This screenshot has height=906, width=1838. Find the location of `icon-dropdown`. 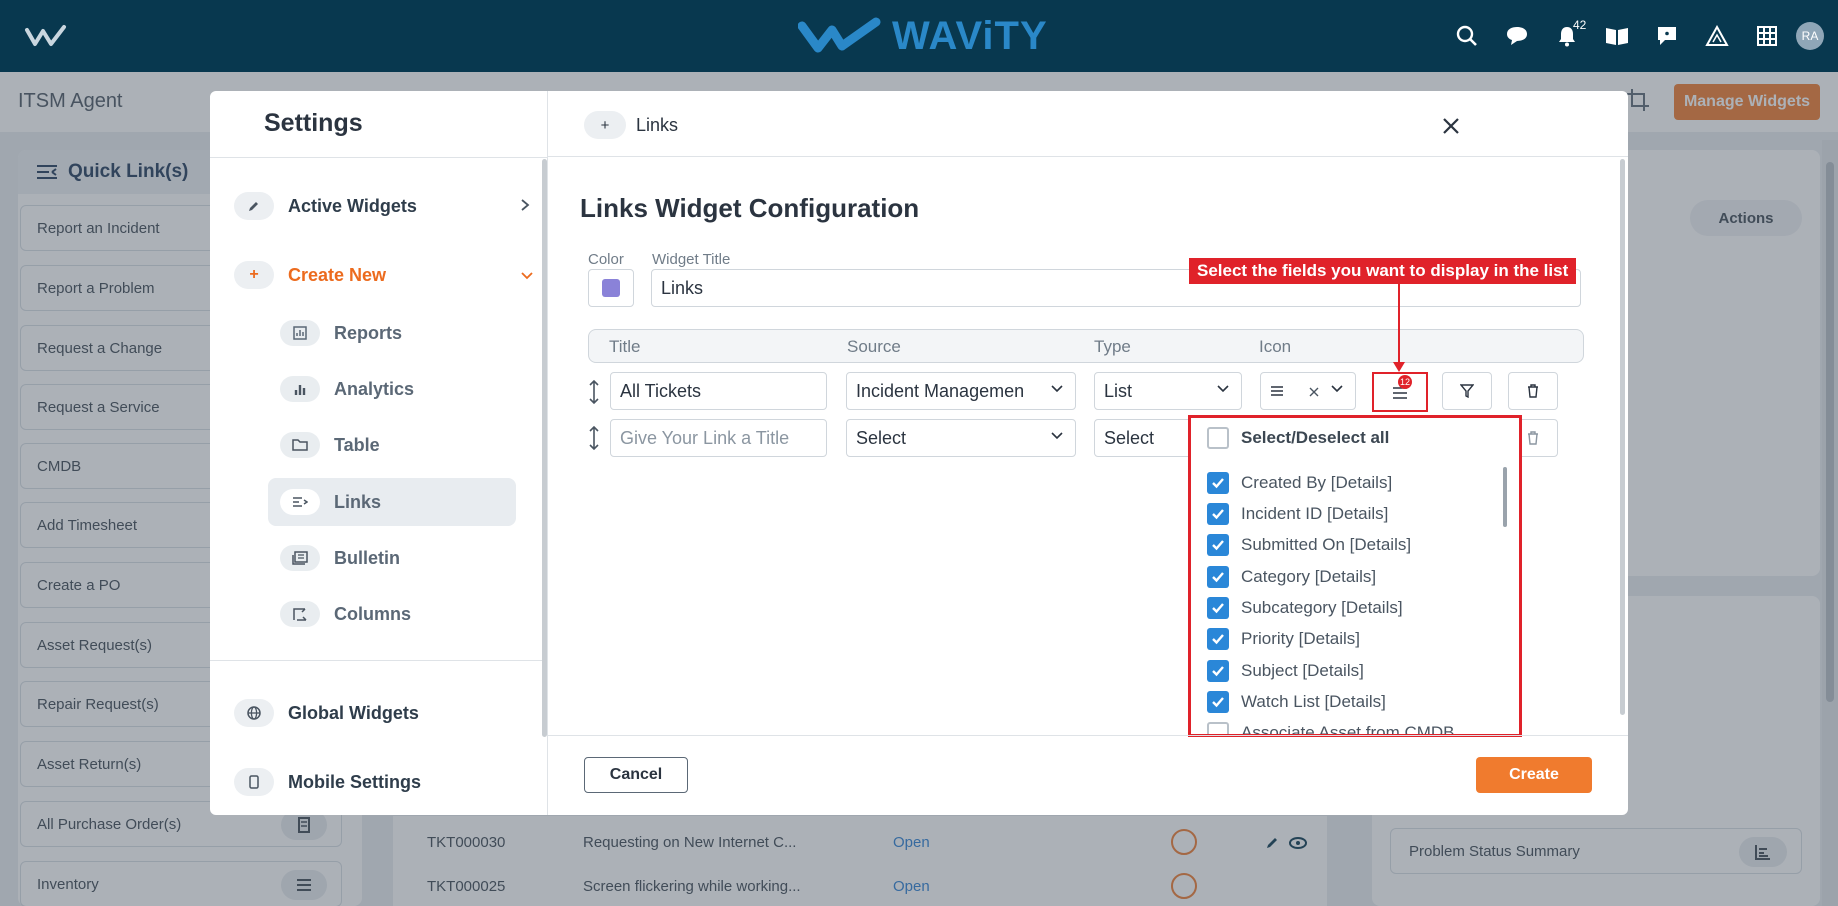

icon-dropdown is located at coordinates (1308, 391).